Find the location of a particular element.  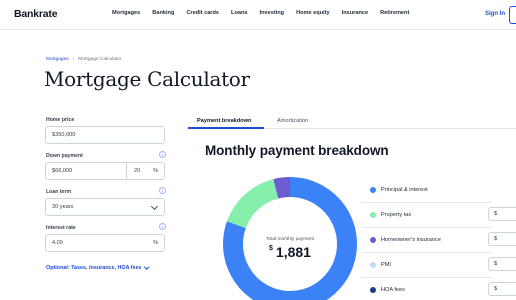

optional-fees-toggle: Optional: Taxes, insurance, HOA fees is located at coordinates (97, 267).